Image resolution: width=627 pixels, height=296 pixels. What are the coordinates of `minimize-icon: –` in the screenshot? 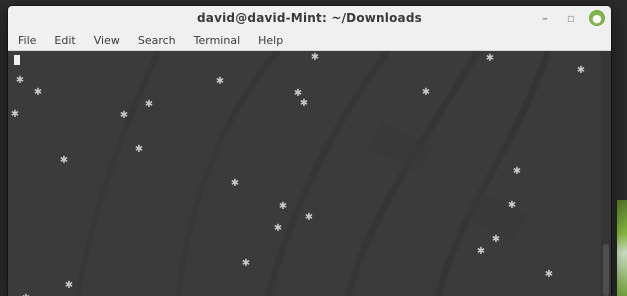 It's located at (545, 18).